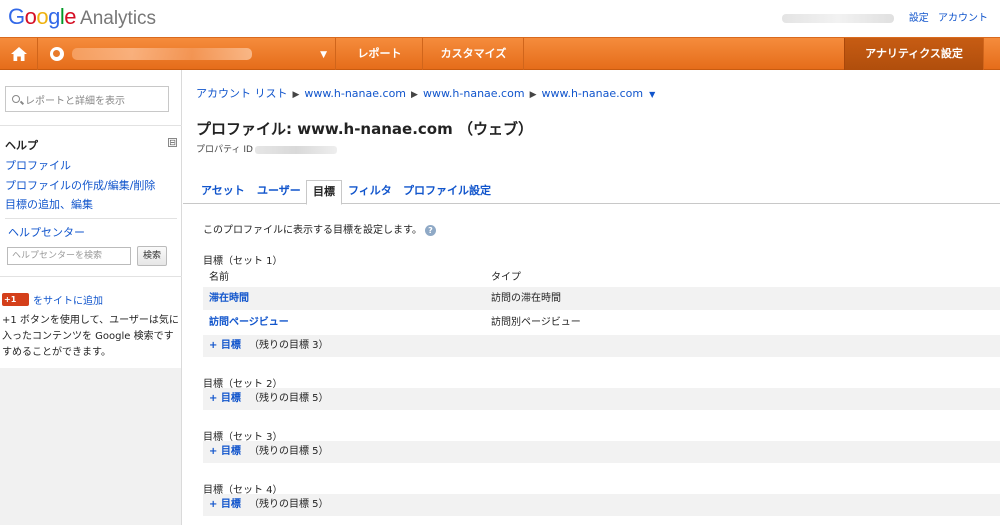  Describe the element at coordinates (57, 54) in the screenshot. I see `globe-icon` at that location.